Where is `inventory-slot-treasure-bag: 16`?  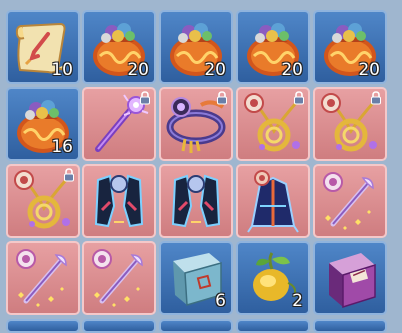 inventory-slot-treasure-bag: 16 is located at coordinates (43, 124).